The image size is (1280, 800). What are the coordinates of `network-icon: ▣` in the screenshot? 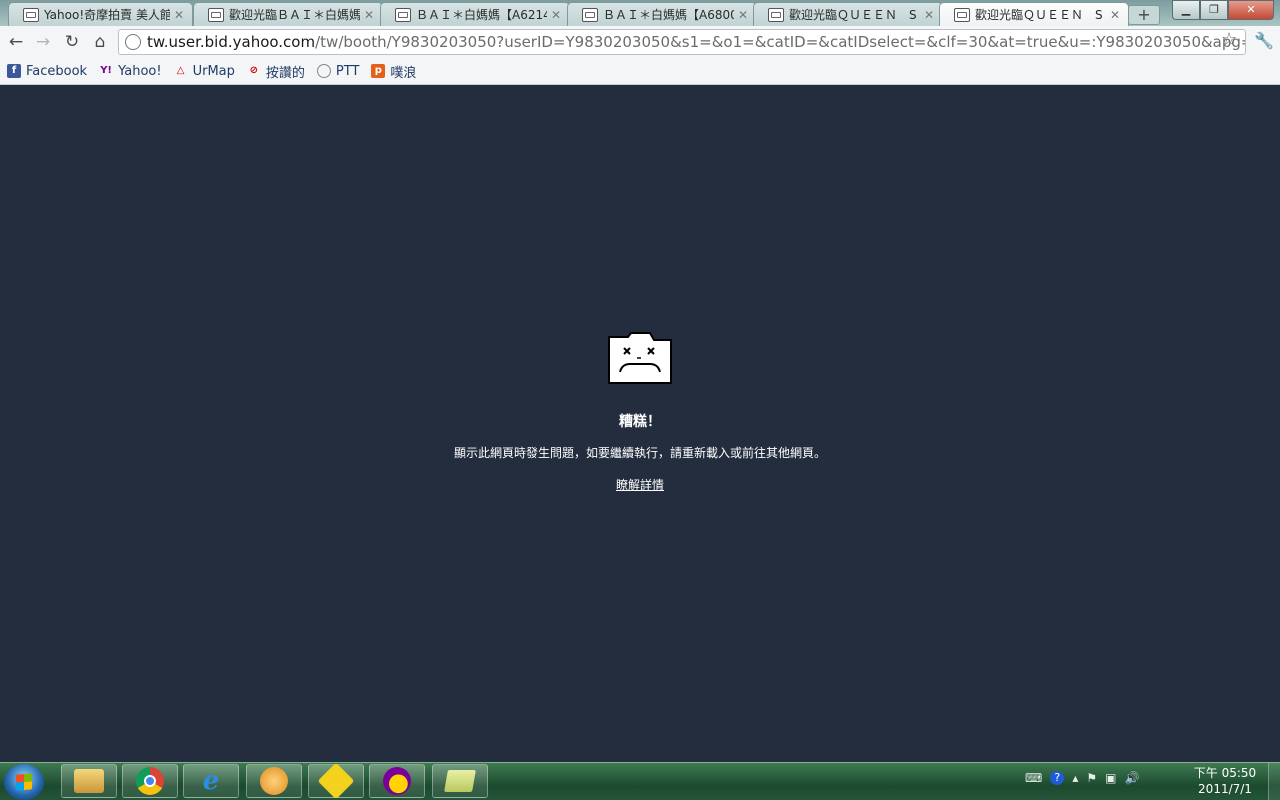 It's located at (1110, 778).